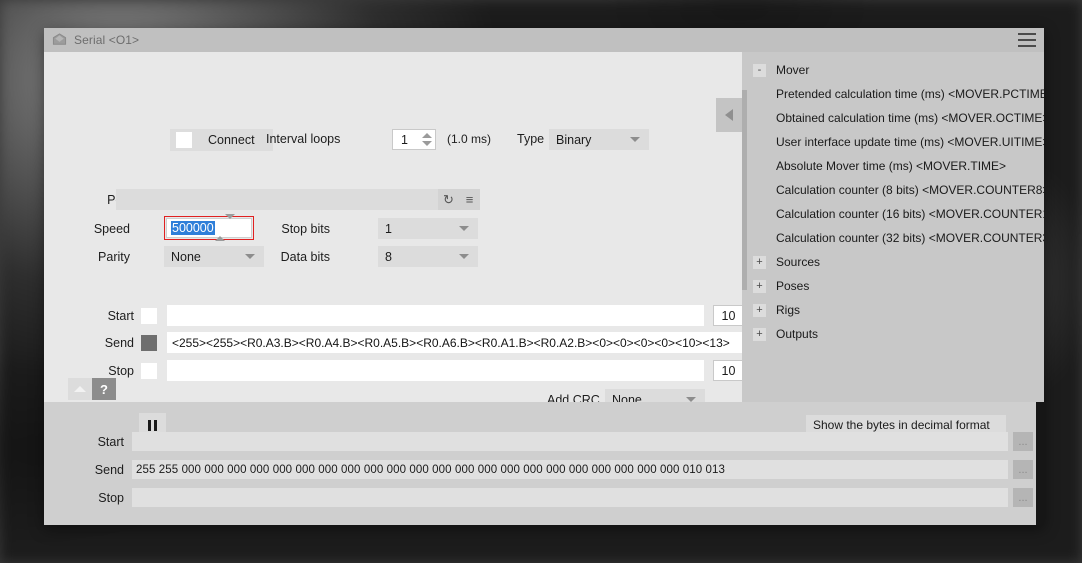 Image resolution: width=1082 pixels, height=563 pixels. What do you see at coordinates (149, 315) in the screenshot?
I see `start-frame-checkbox` at bounding box center [149, 315].